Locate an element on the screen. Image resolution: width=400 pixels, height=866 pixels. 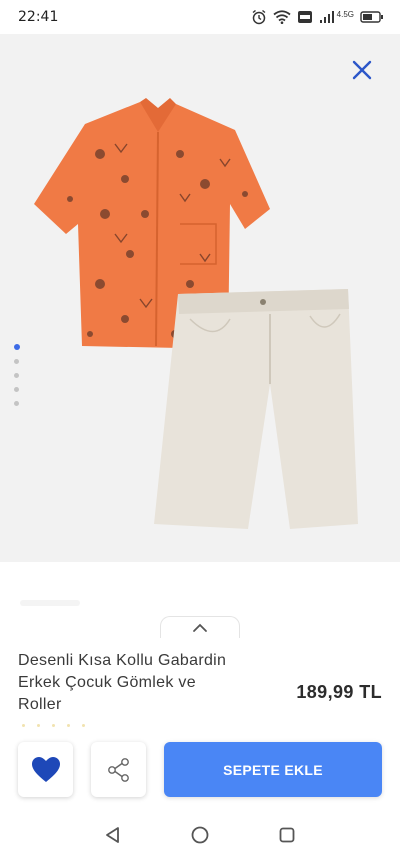
brand-placeholder is located at coordinates (50, 603).